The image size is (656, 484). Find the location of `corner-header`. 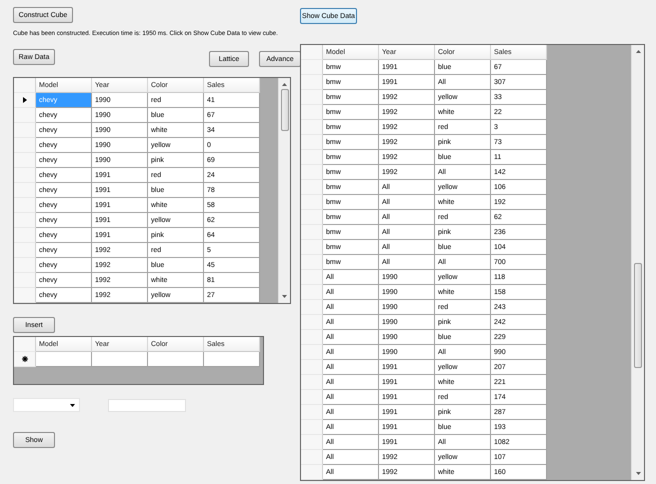

corner-header is located at coordinates (312, 52).